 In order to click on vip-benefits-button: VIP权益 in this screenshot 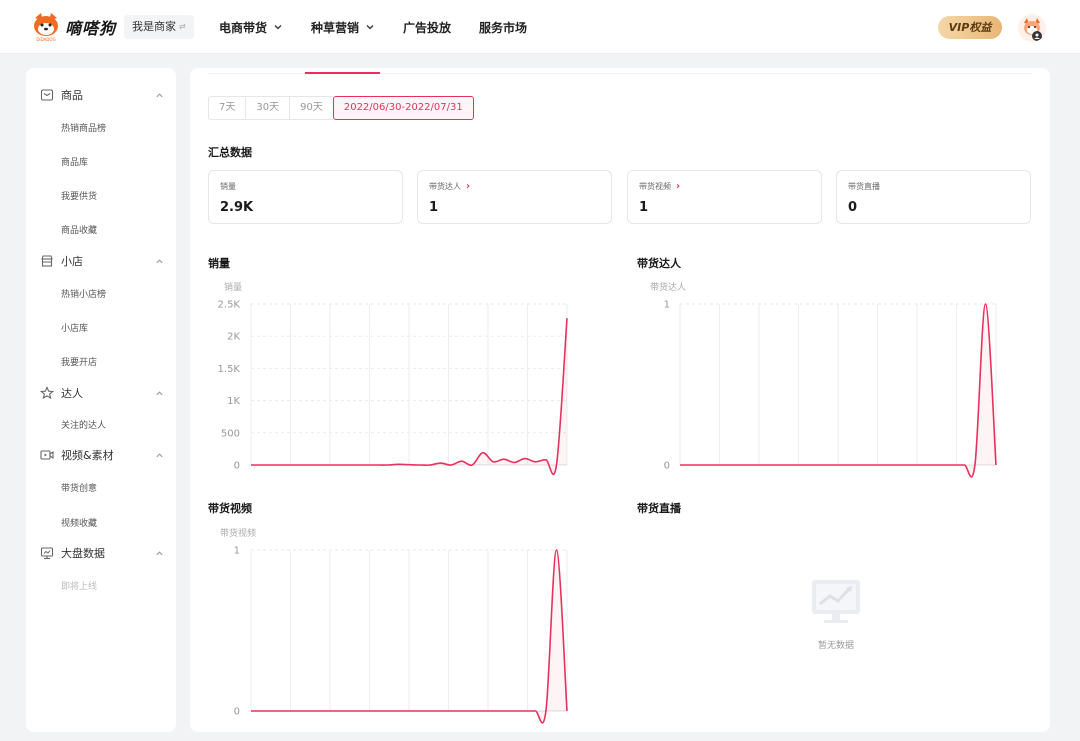, I will do `click(970, 27)`.